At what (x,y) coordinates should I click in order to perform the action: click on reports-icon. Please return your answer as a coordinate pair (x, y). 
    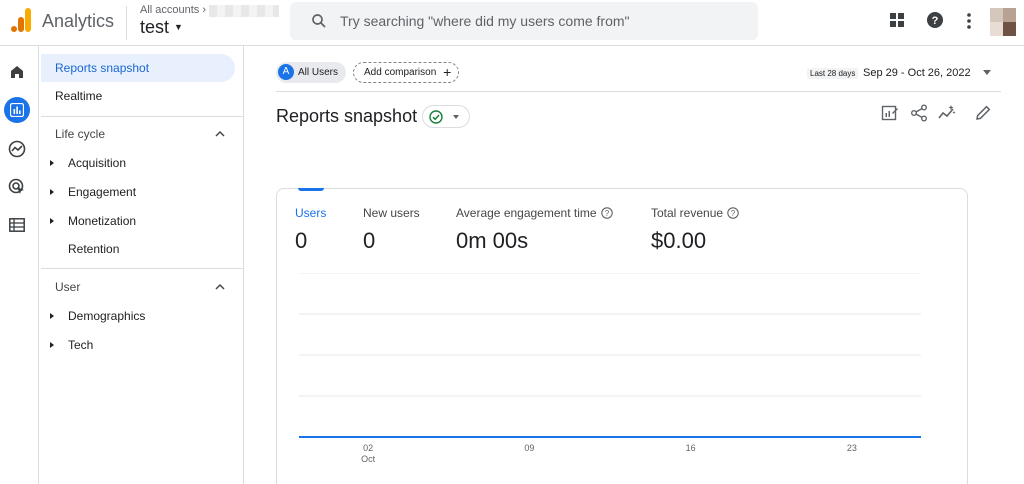
    Looking at the image, I should click on (17, 110).